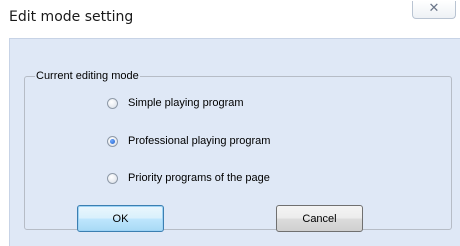 This screenshot has width=460, height=246. What do you see at coordinates (120, 218) in the screenshot?
I see `ok-button: OK` at bounding box center [120, 218].